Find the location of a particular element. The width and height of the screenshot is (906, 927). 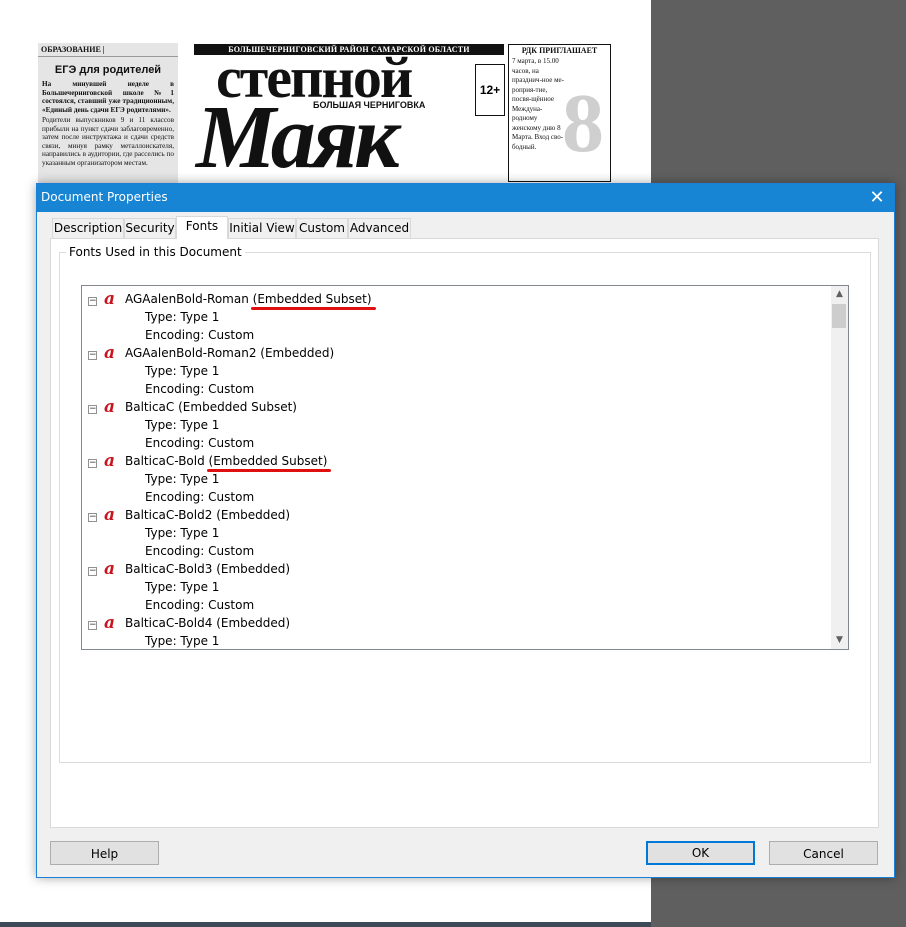

tab-security: Security is located at coordinates (150, 228).